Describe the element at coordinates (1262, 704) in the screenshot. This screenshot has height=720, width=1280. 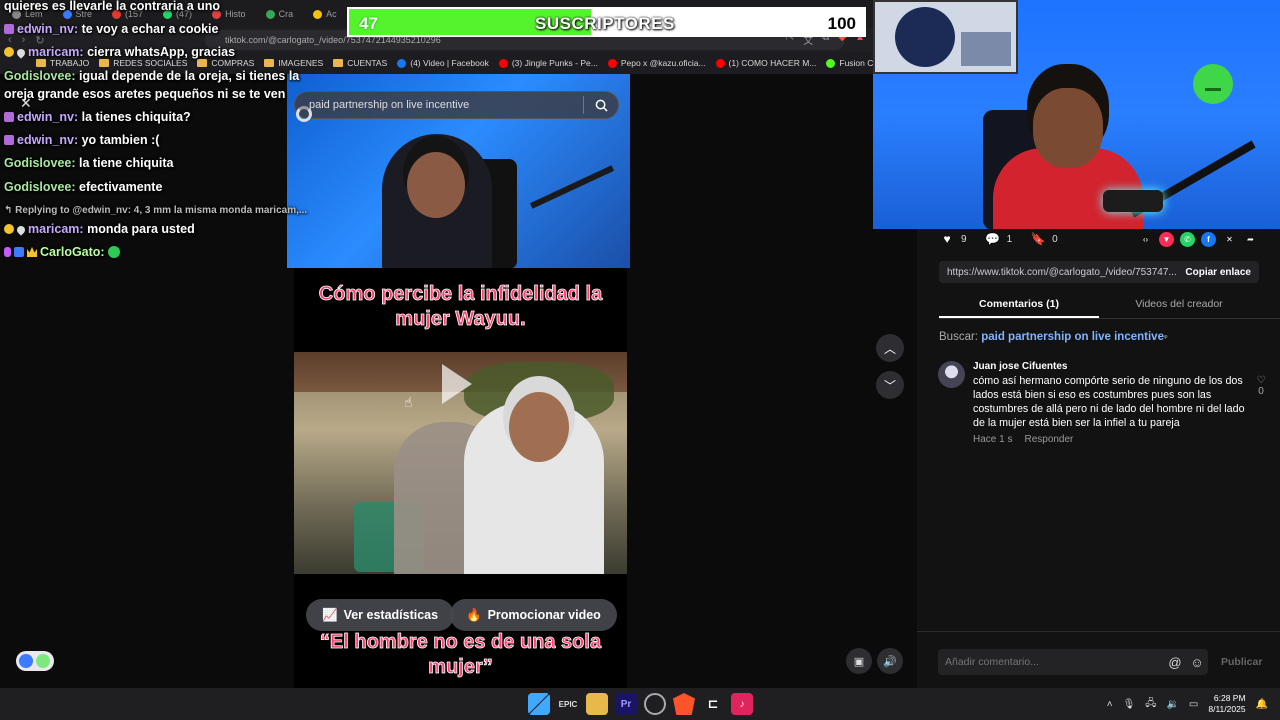
I see `notification-icon: 🔔` at that location.